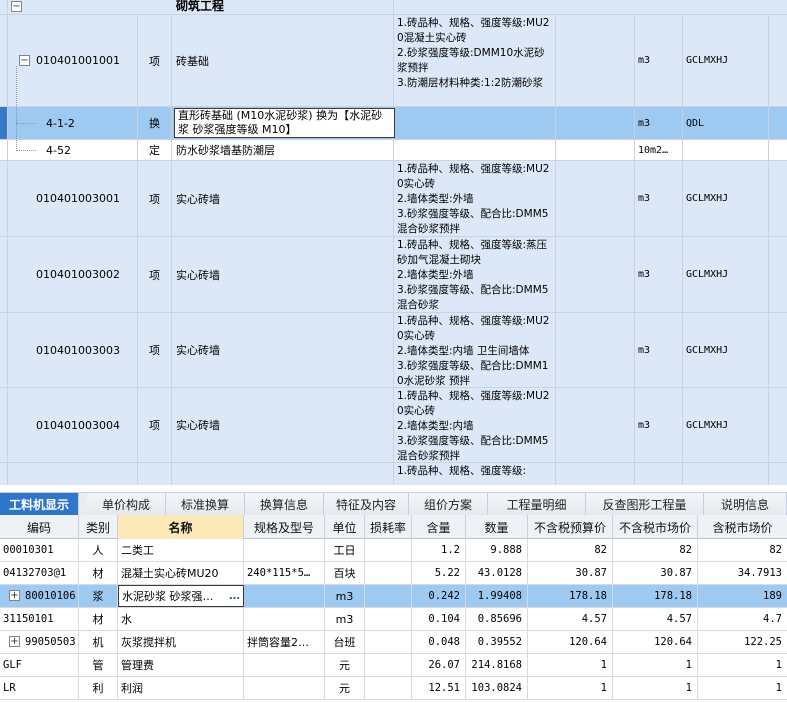 This screenshot has width=787, height=702. What do you see at coordinates (742, 527) in the screenshot?
I see `col-market-price-tax: 含税市场价` at bounding box center [742, 527].